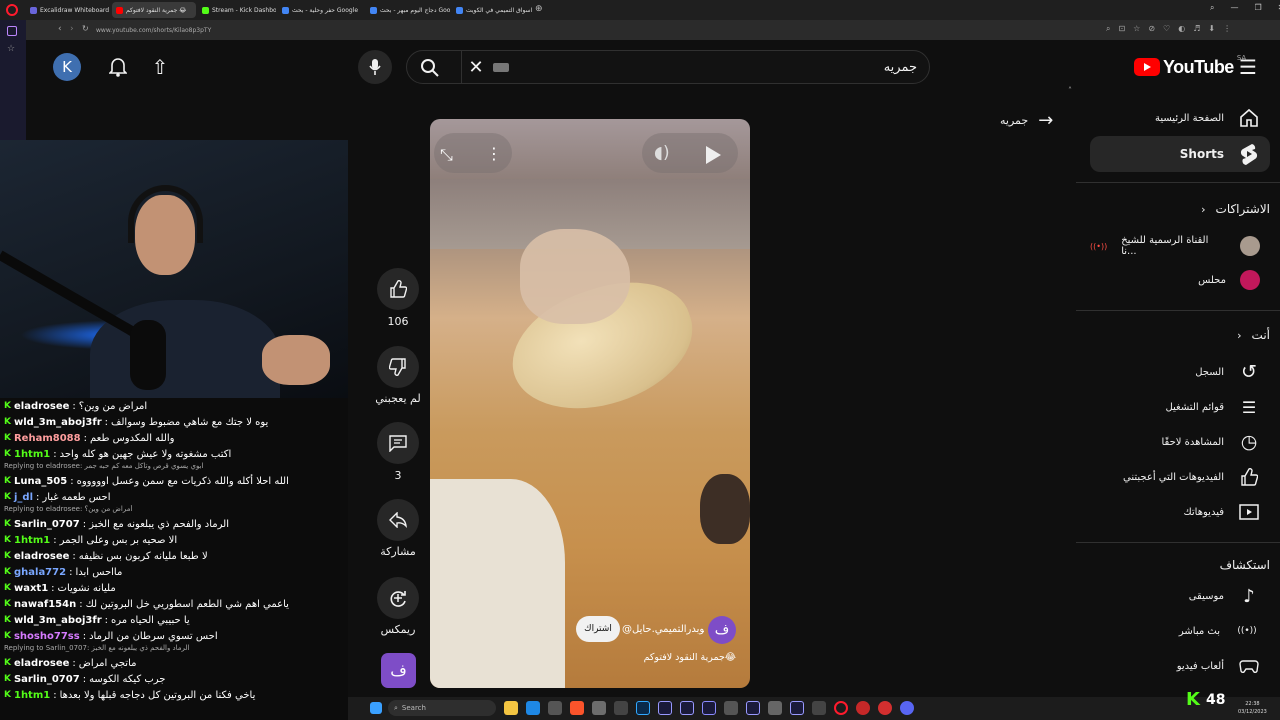 The width and height of the screenshot is (1280, 720). What do you see at coordinates (662, 153) in the screenshot?
I see `volume-icon: ◖)` at bounding box center [662, 153].